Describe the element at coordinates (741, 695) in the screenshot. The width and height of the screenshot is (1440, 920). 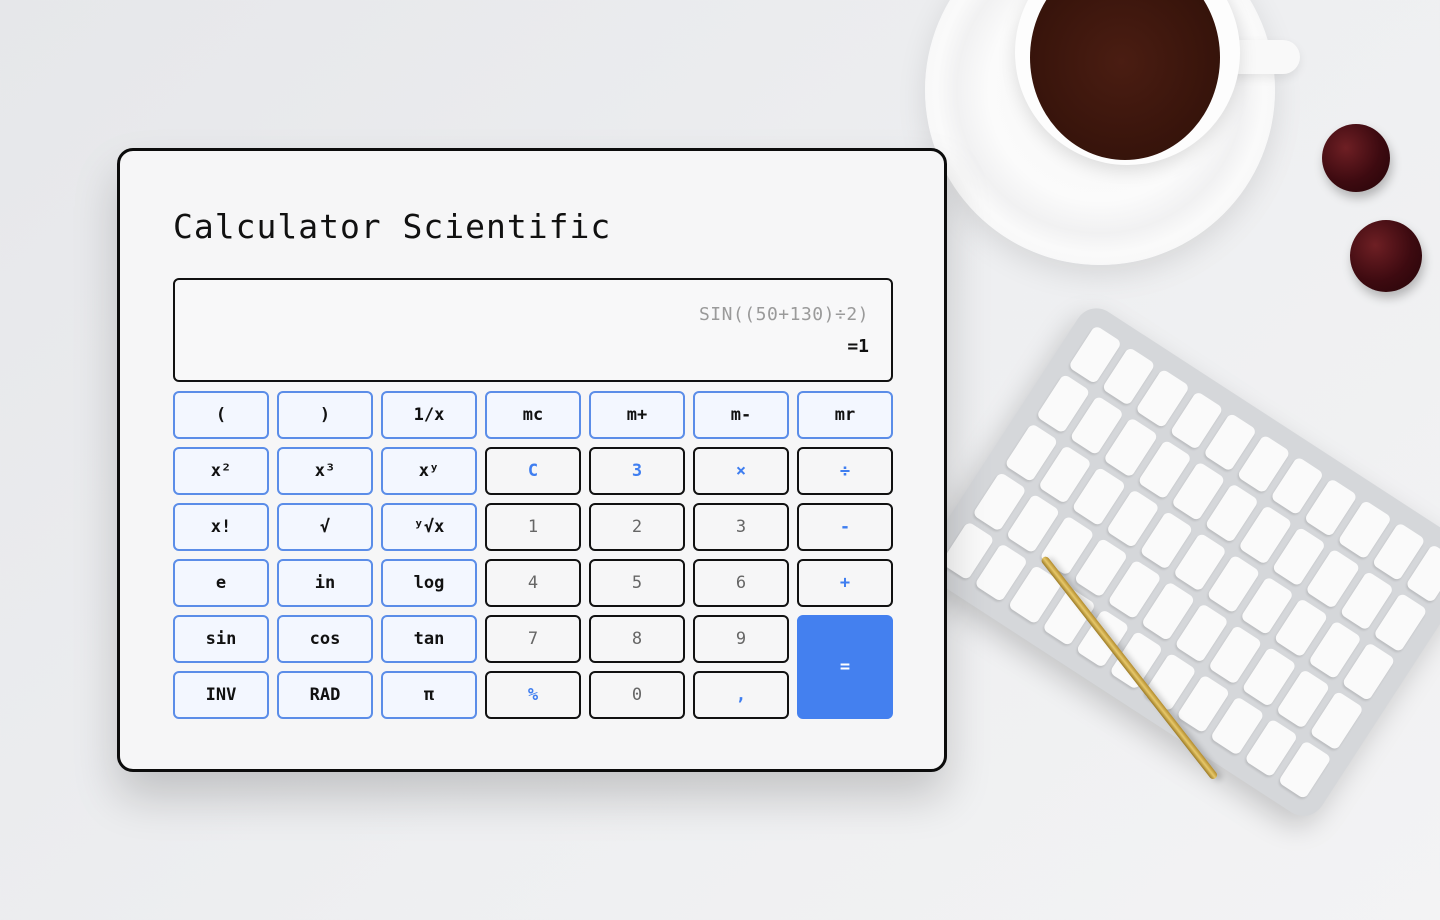
I see `comma-button: ,` at that location.